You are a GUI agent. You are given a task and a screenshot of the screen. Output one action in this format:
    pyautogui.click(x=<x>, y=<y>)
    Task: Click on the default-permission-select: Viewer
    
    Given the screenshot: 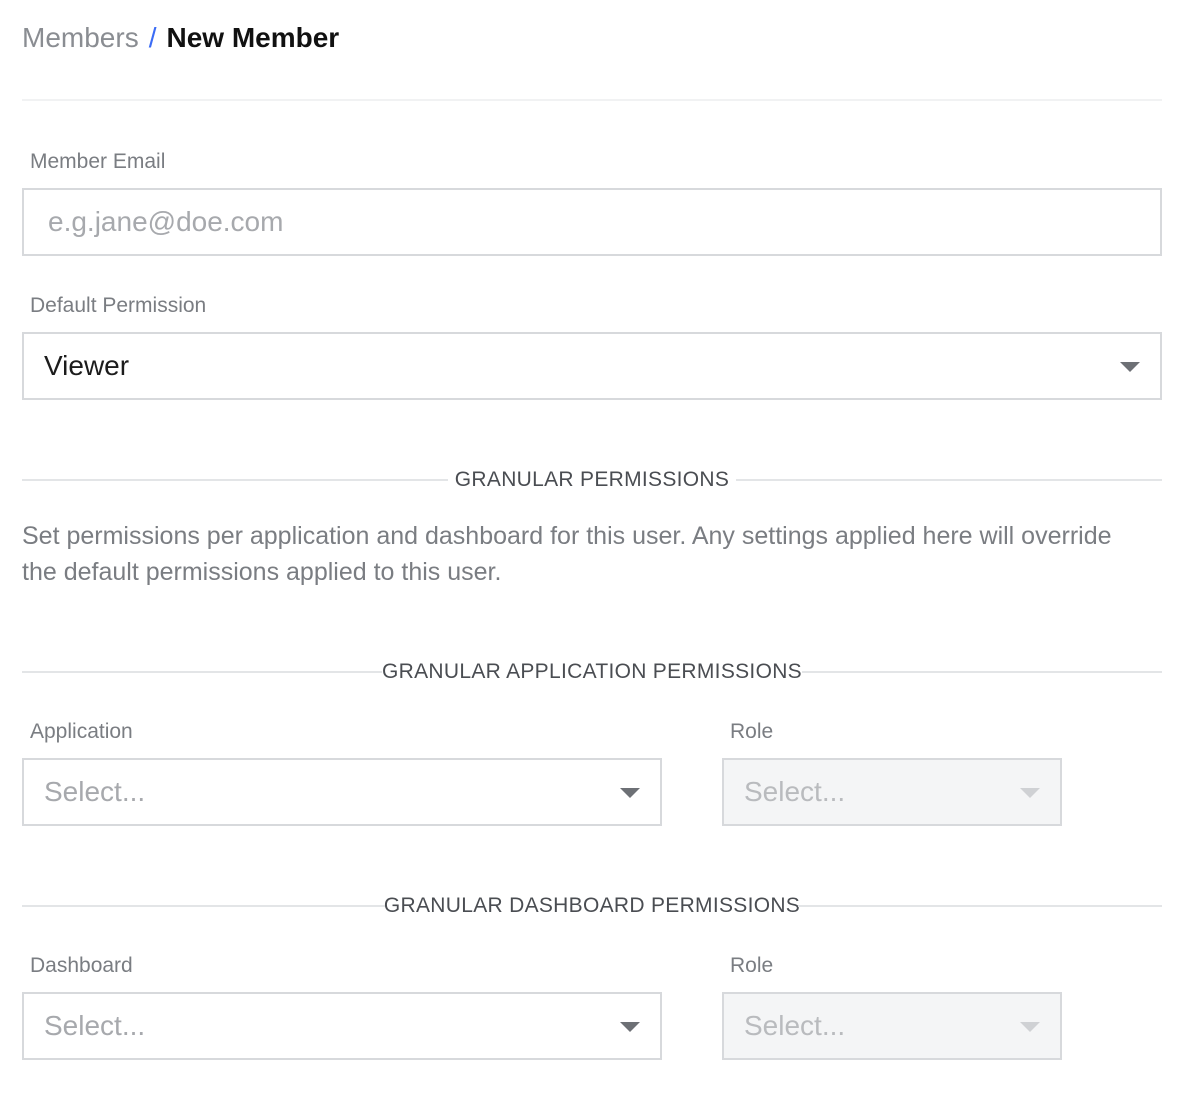 What is the action you would take?
    pyautogui.click(x=592, y=366)
    